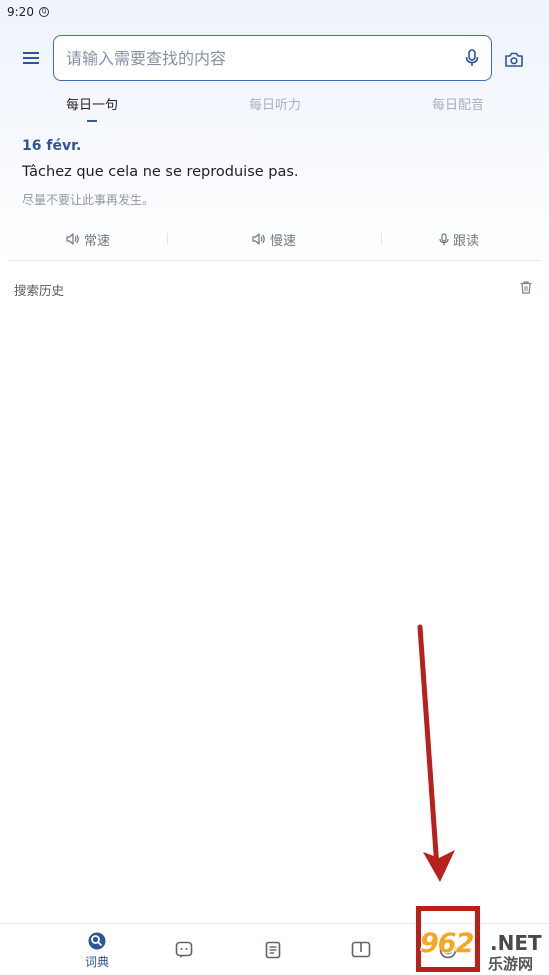 The height and width of the screenshot is (975, 549). I want to click on notes-icon, so click(273, 950).